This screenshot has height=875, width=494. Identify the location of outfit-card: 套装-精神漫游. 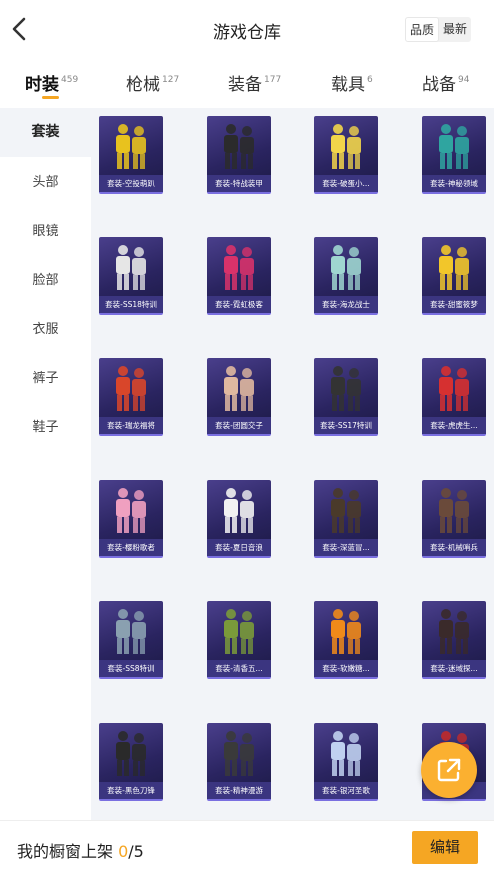
(239, 762).